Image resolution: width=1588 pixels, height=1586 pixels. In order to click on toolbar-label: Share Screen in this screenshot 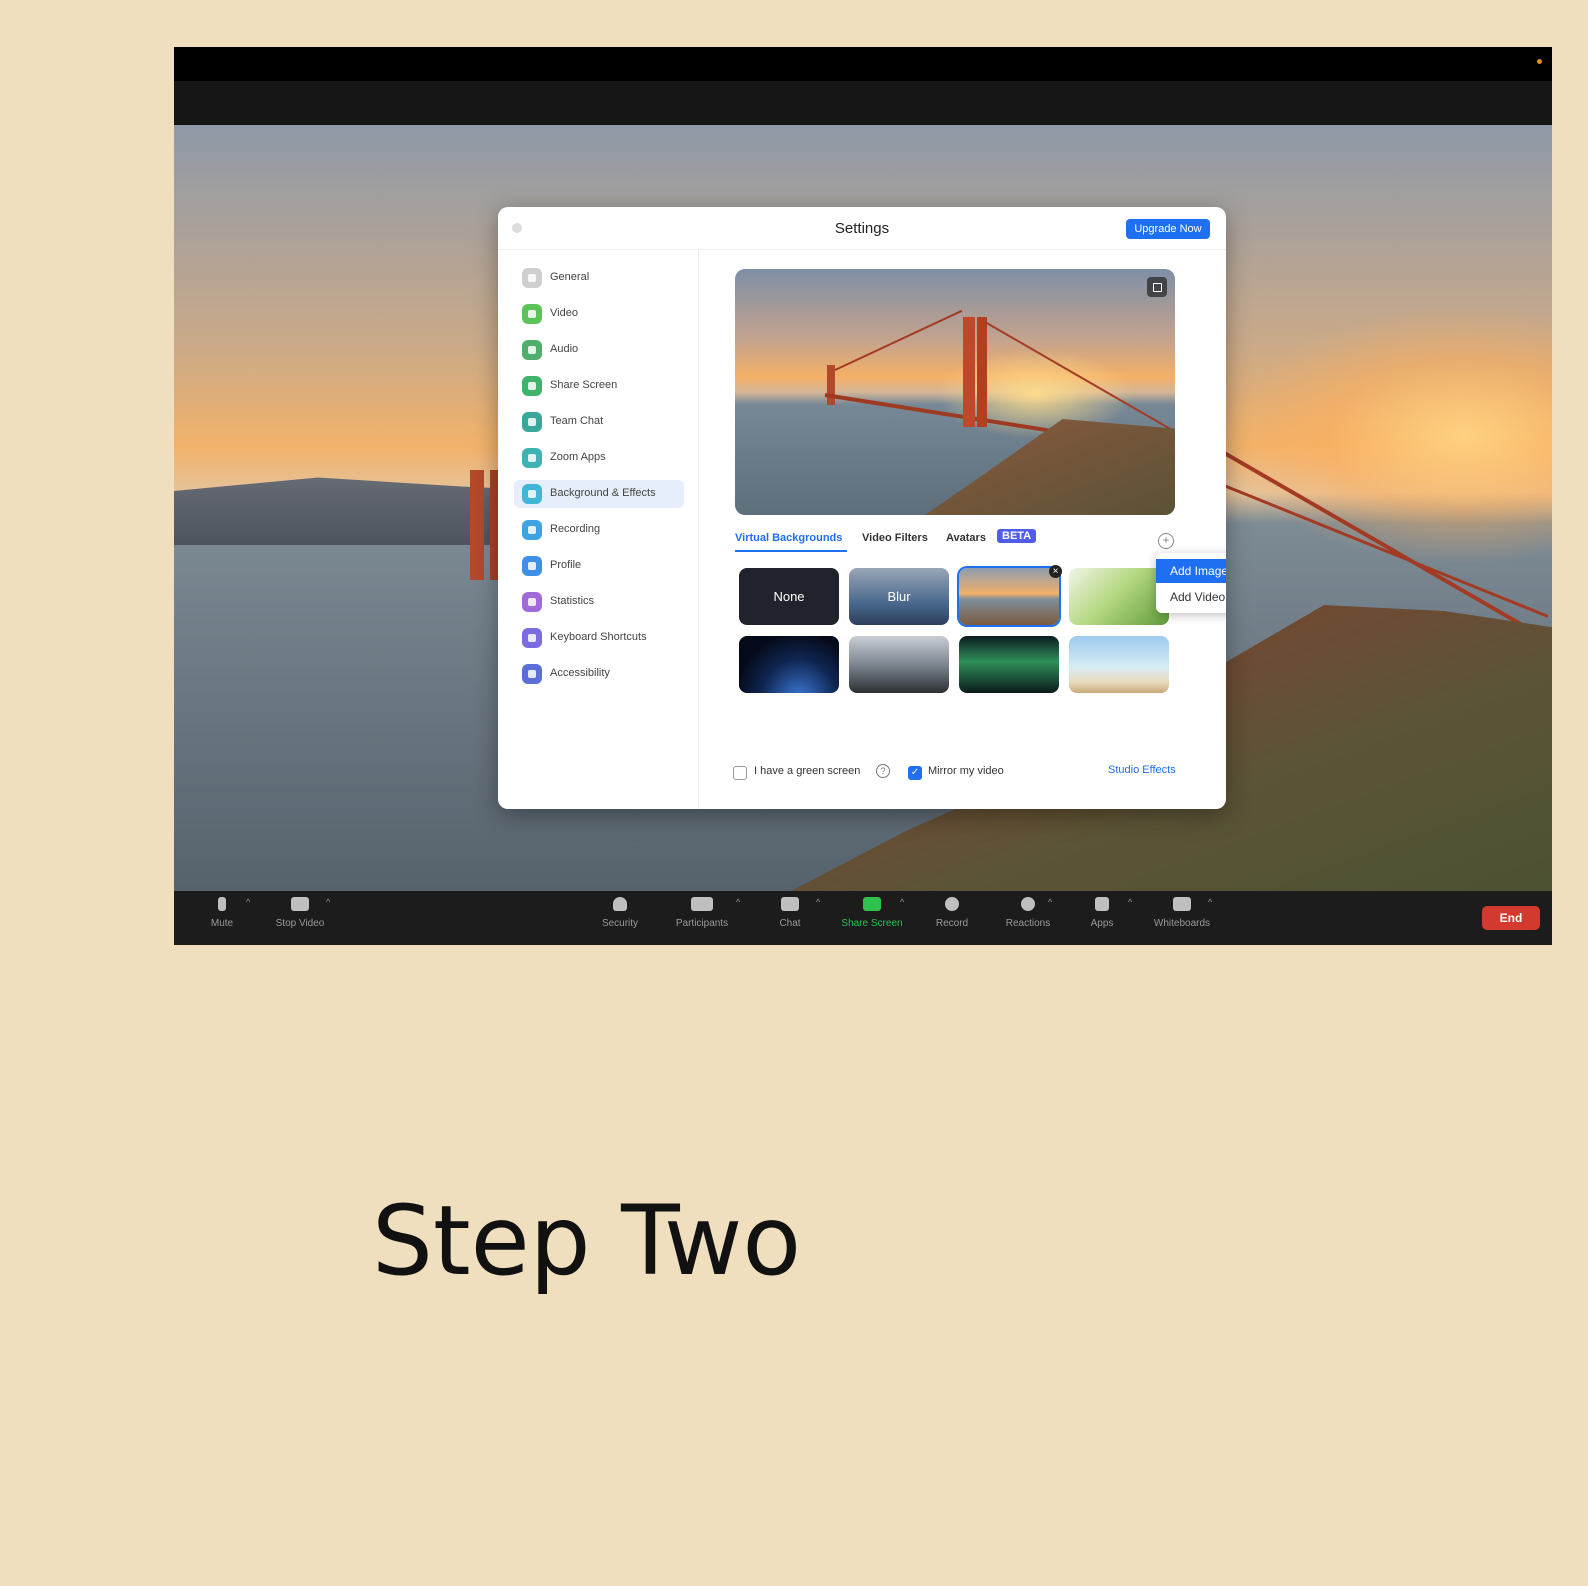, I will do `click(872, 923)`.